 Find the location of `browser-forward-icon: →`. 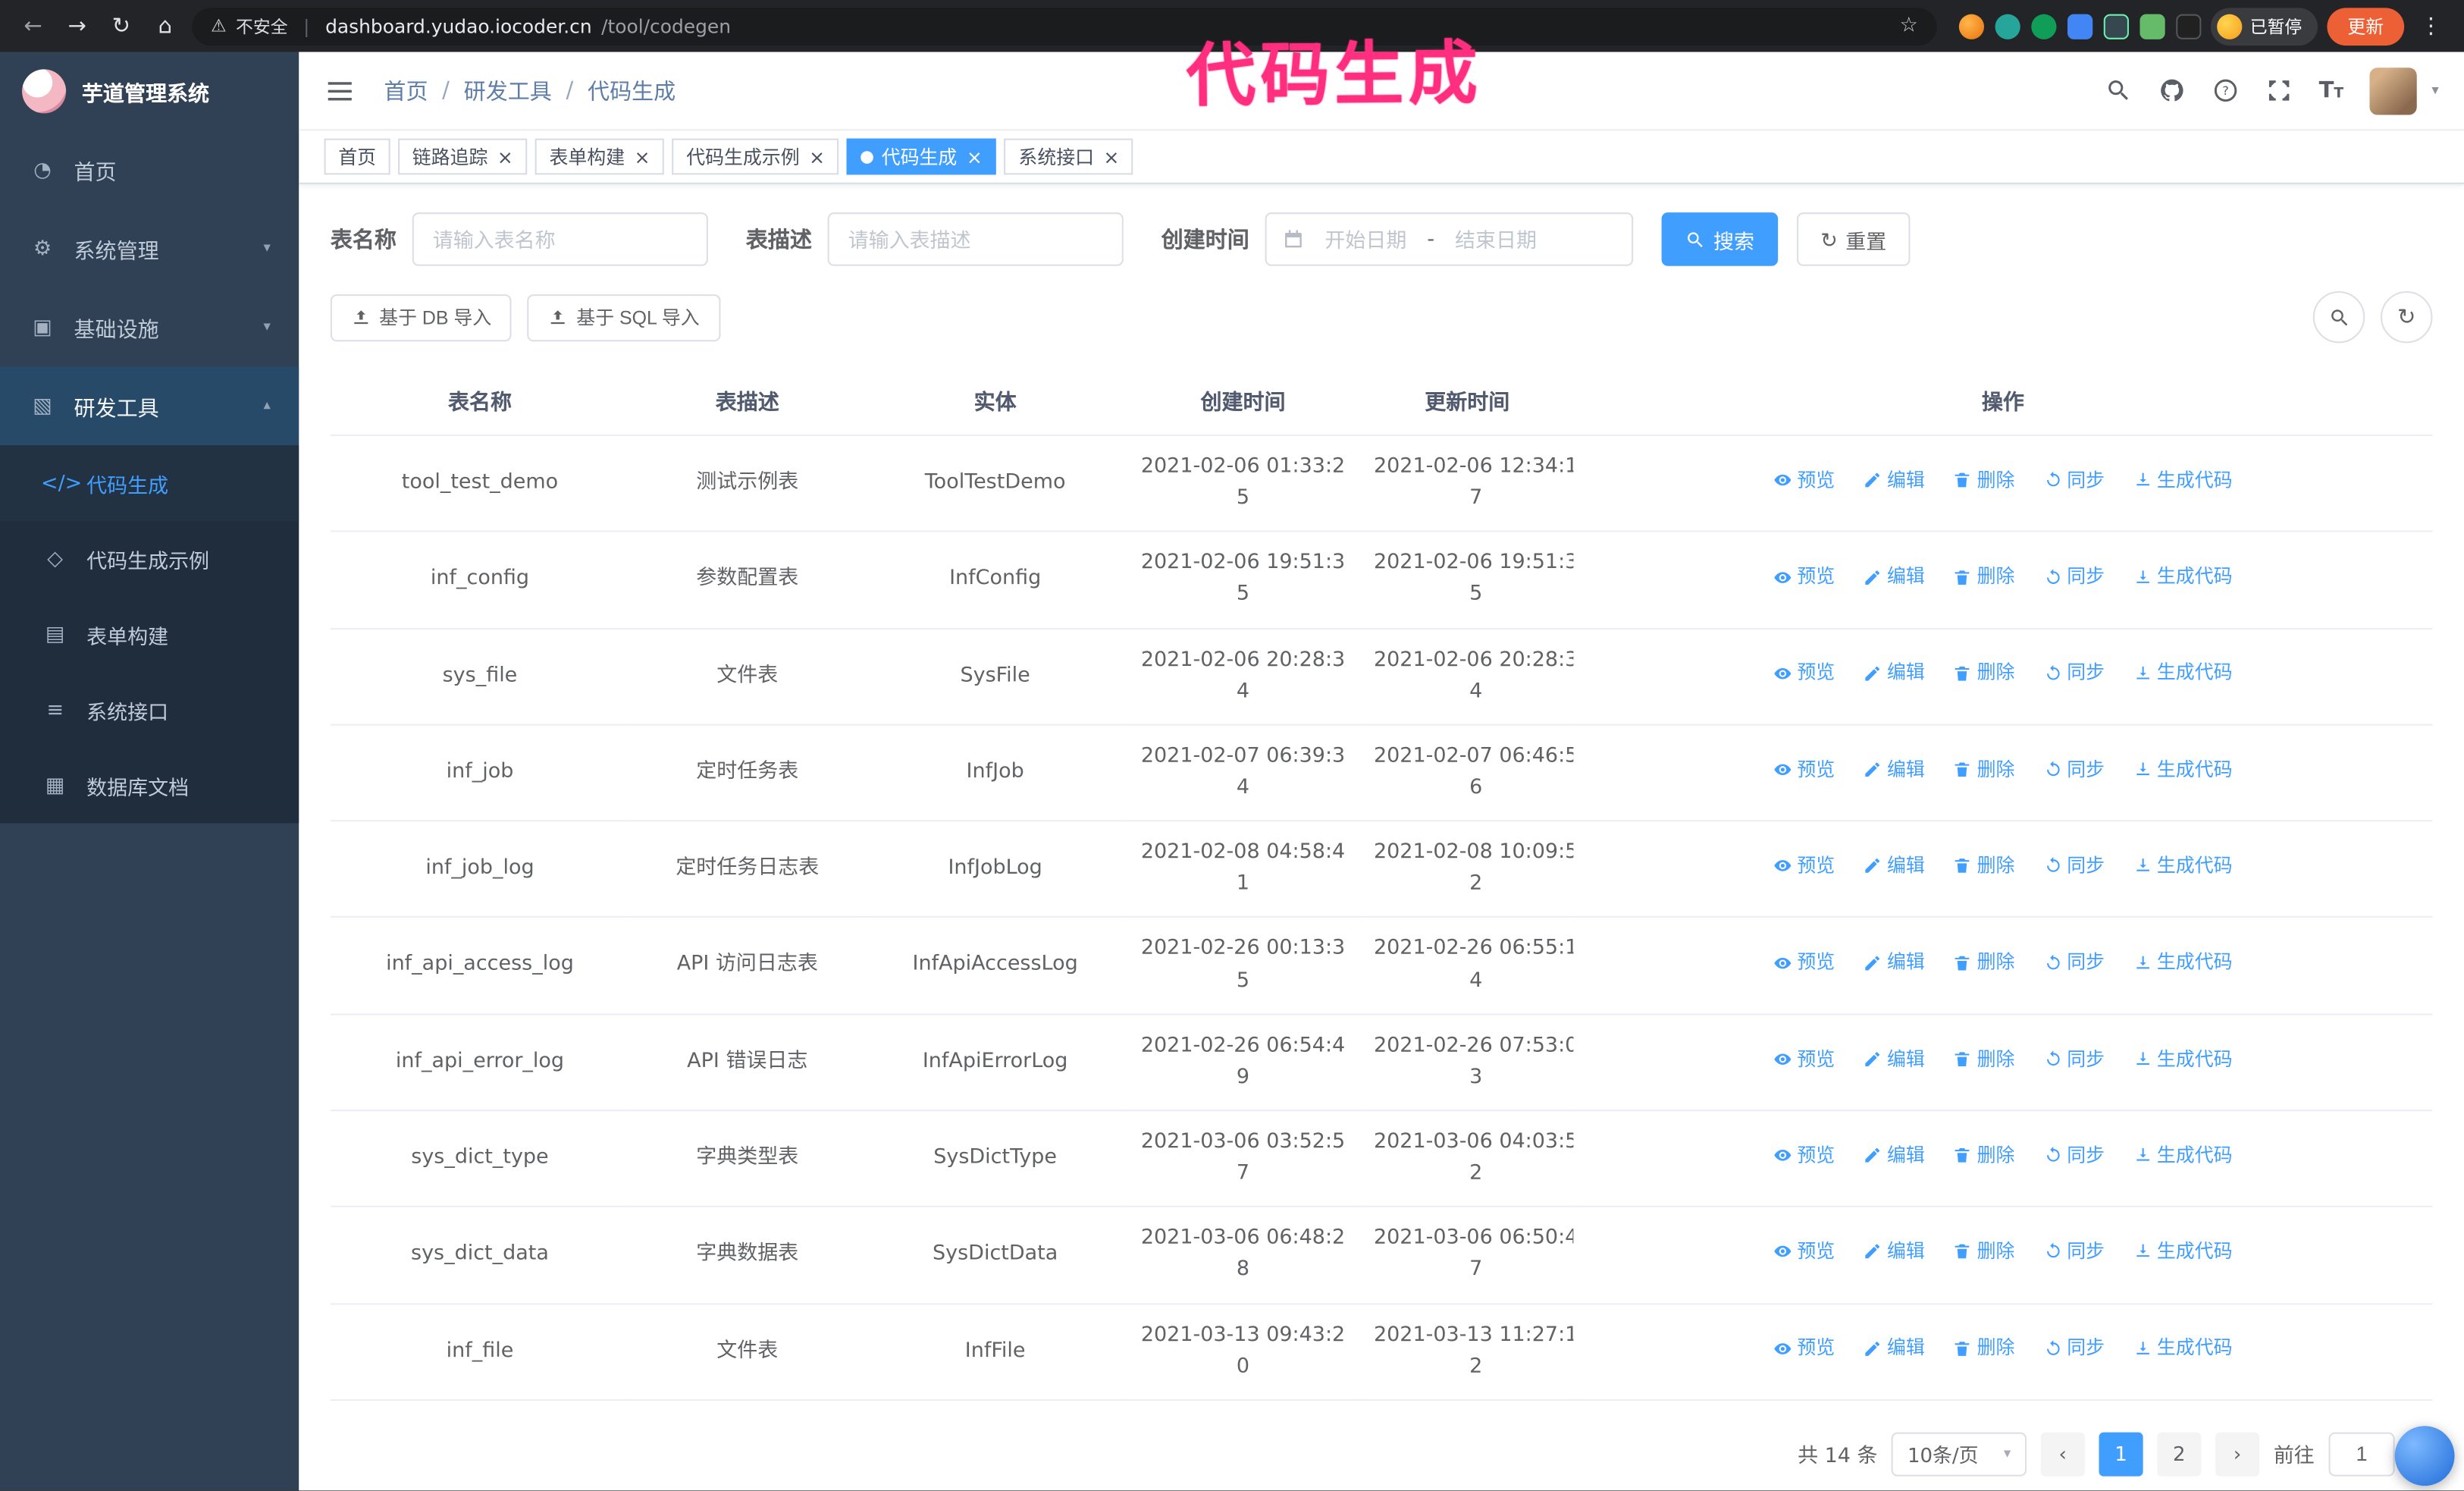

browser-forward-icon: → is located at coordinates (77, 25).